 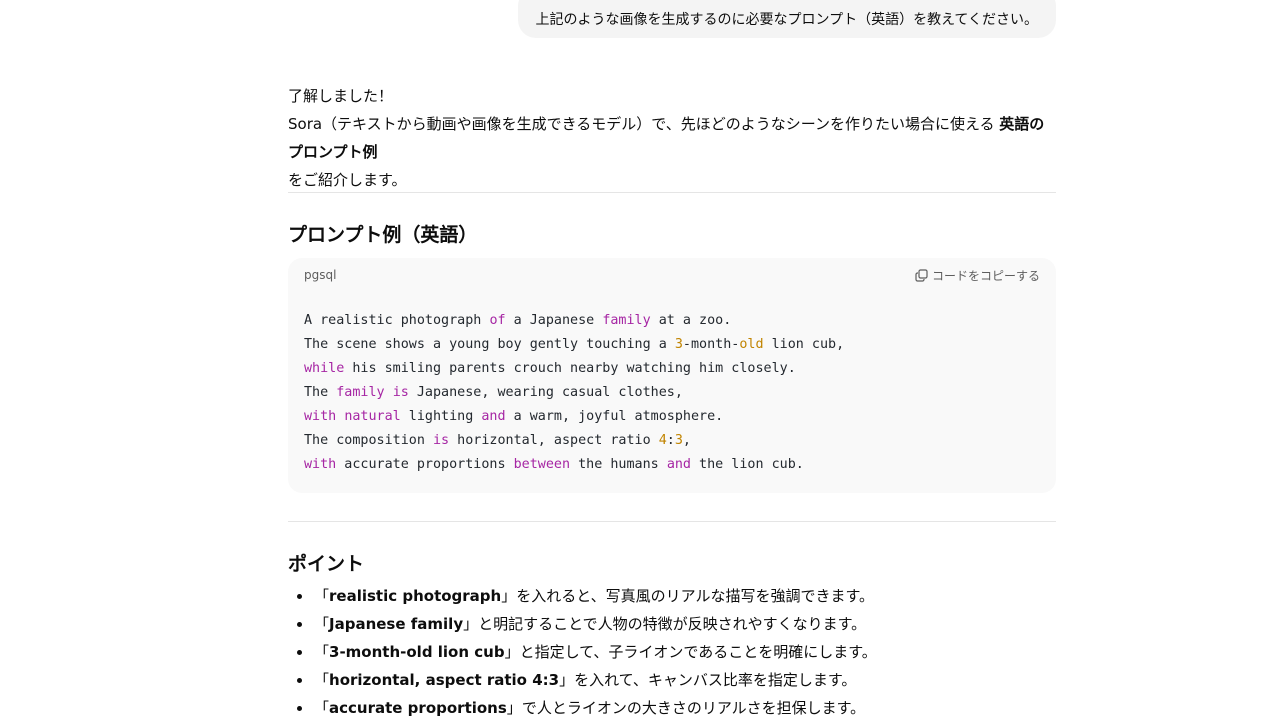 I want to click on point-item-rest: と指定して、子ライオンであることを明確にします。, so click(x=698, y=652).